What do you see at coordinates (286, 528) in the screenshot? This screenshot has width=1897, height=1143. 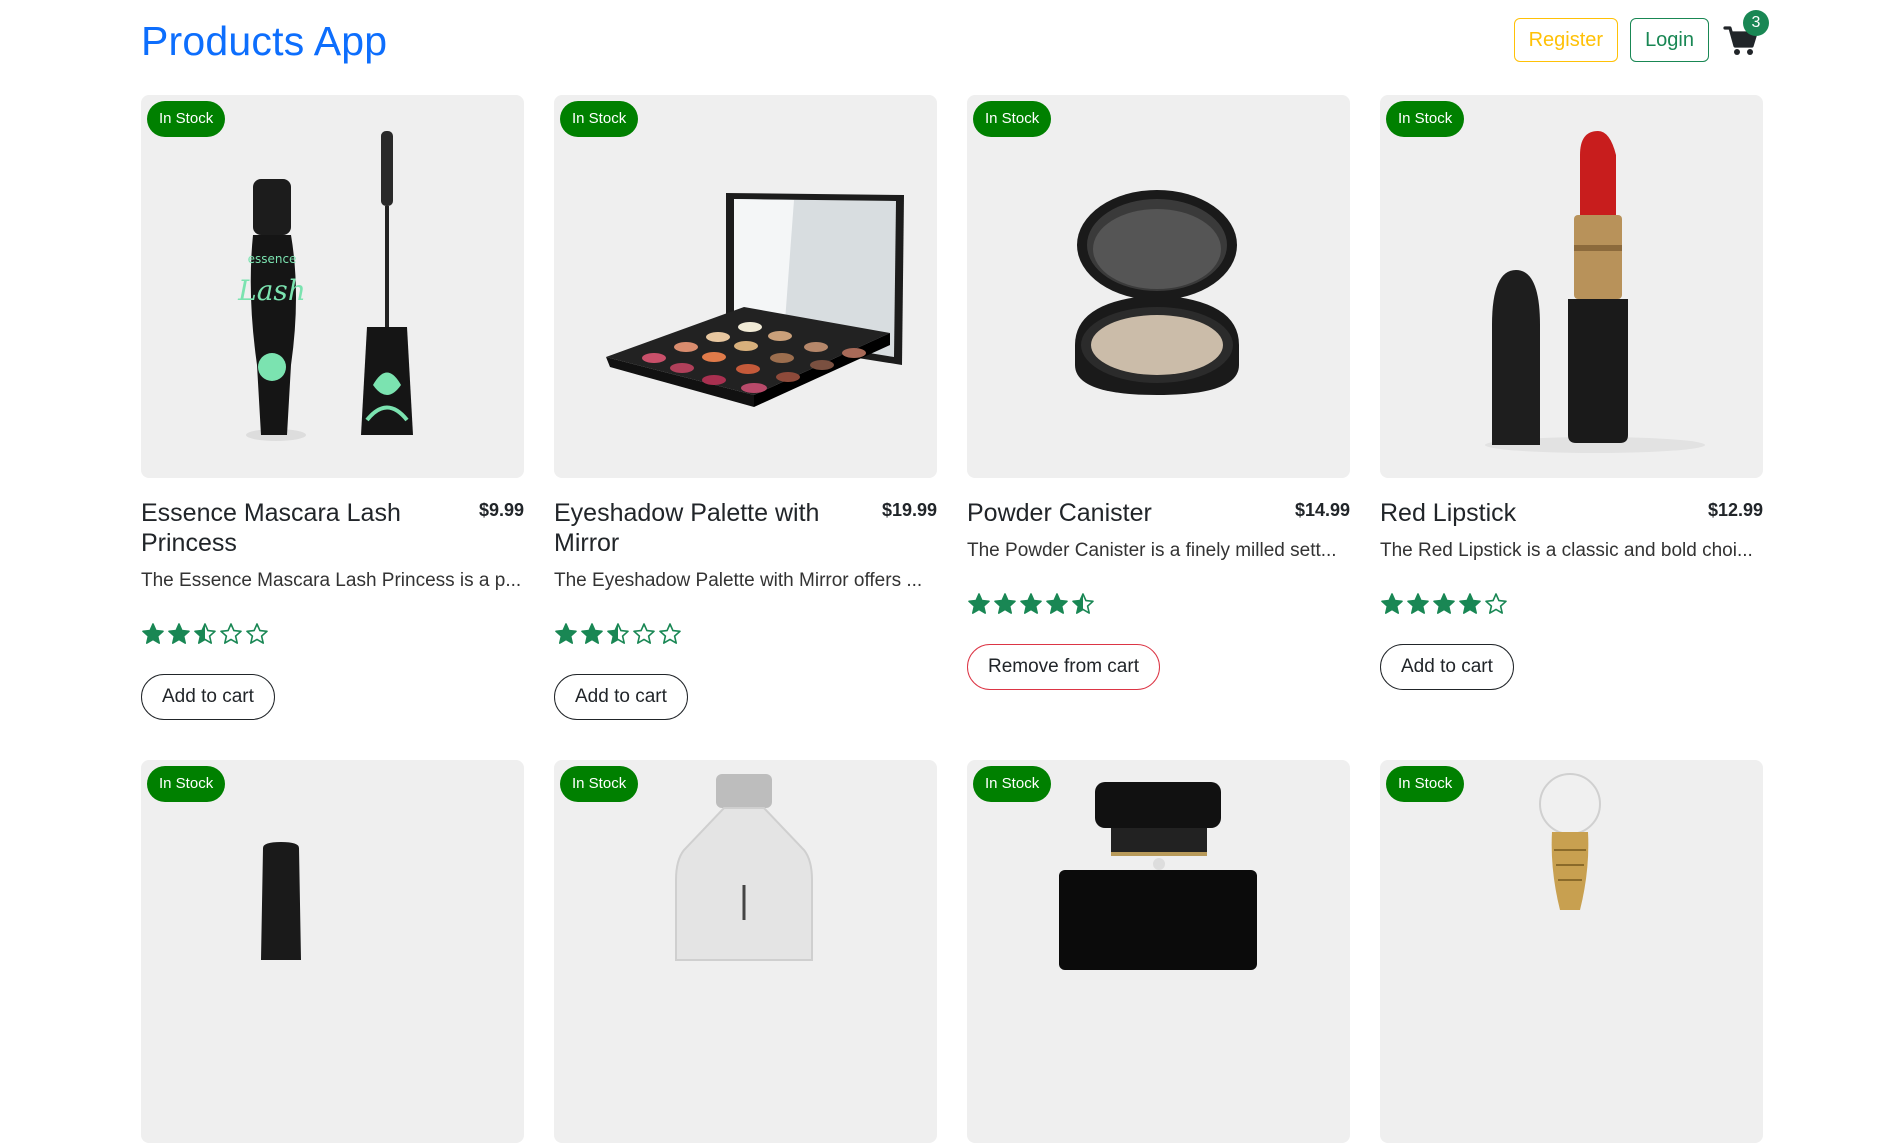 I see `product-title: Essence Mascara Lash Princess` at bounding box center [286, 528].